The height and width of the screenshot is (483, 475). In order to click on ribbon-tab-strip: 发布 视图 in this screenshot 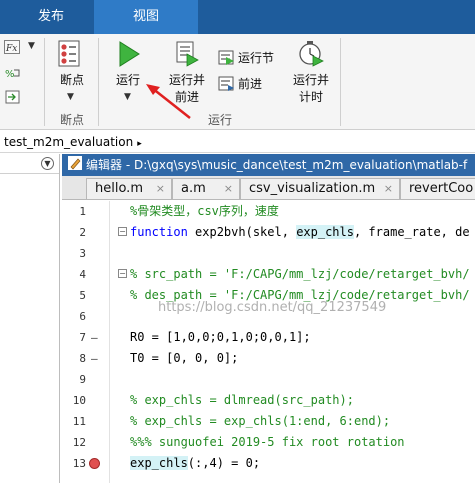, I will do `click(237, 17)`.